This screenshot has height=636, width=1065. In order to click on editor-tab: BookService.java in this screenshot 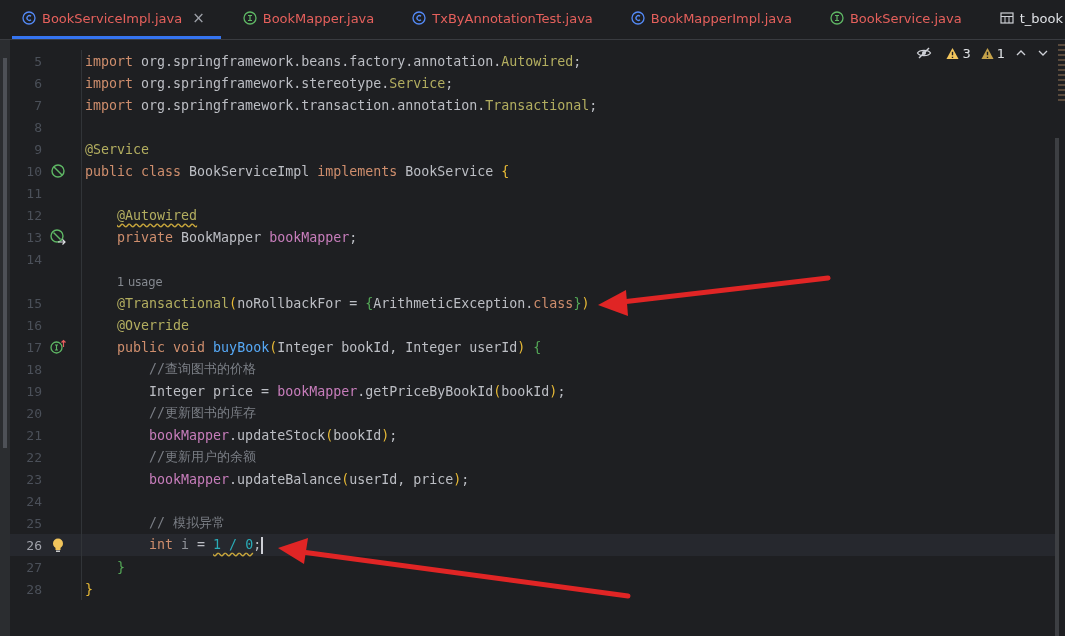, I will do `click(898, 19)`.